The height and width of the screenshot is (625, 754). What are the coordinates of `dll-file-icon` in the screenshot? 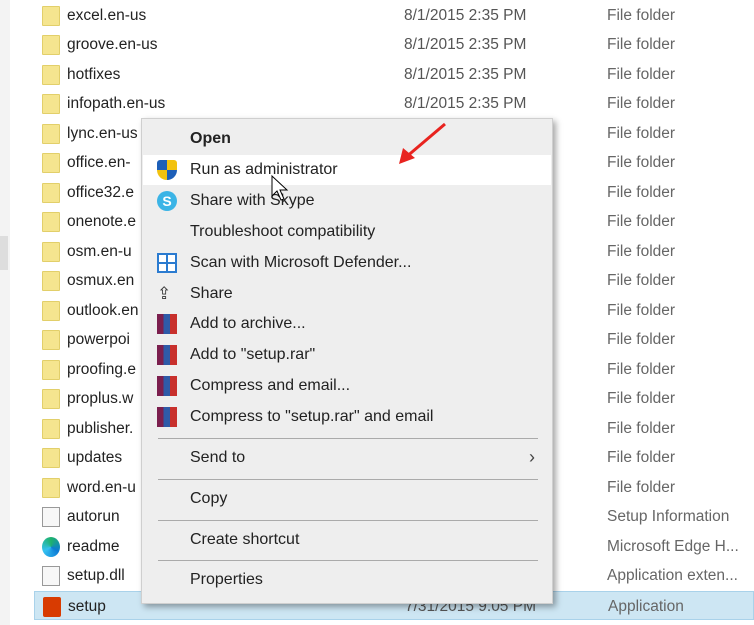 It's located at (51, 576).